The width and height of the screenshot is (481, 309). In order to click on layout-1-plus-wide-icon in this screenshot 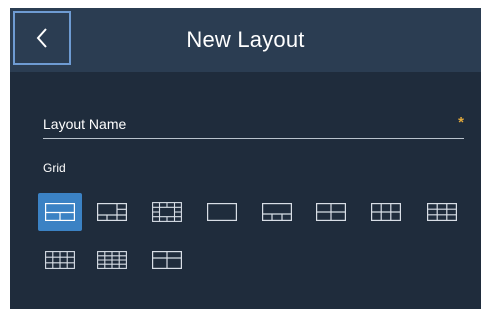, I will do `click(60, 212)`.